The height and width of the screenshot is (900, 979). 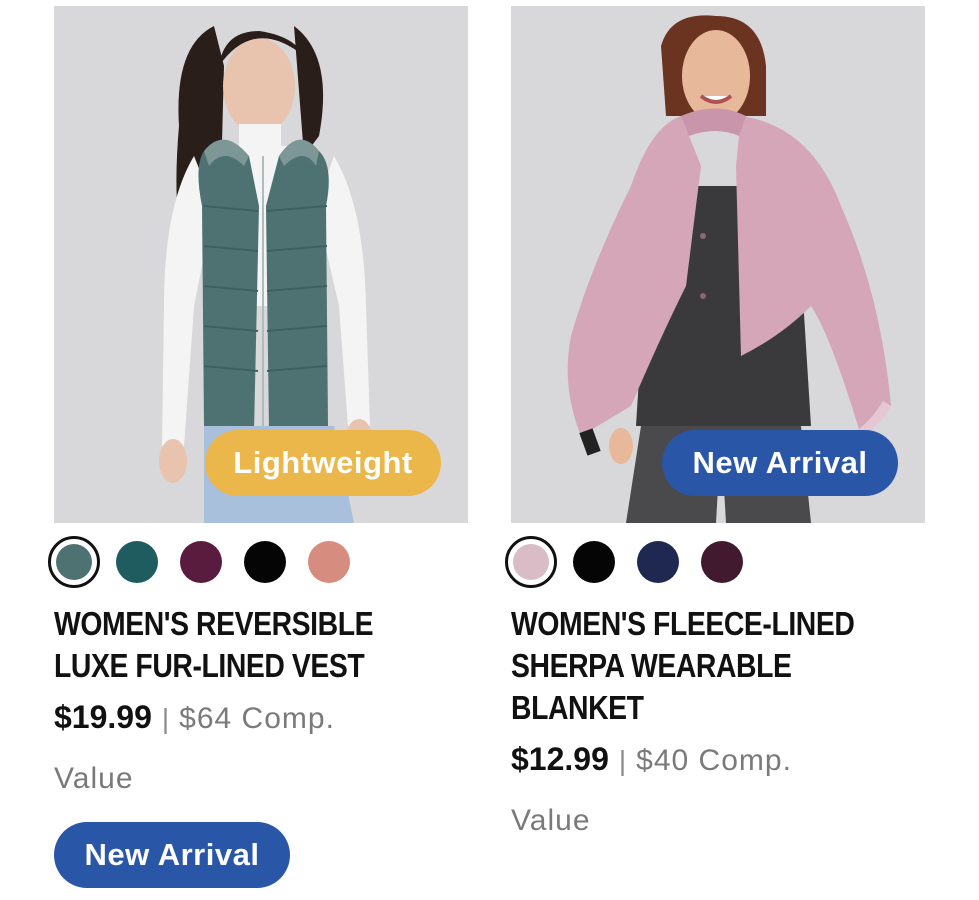 I want to click on comp-price: $64 Comp., so click(x=257, y=718).